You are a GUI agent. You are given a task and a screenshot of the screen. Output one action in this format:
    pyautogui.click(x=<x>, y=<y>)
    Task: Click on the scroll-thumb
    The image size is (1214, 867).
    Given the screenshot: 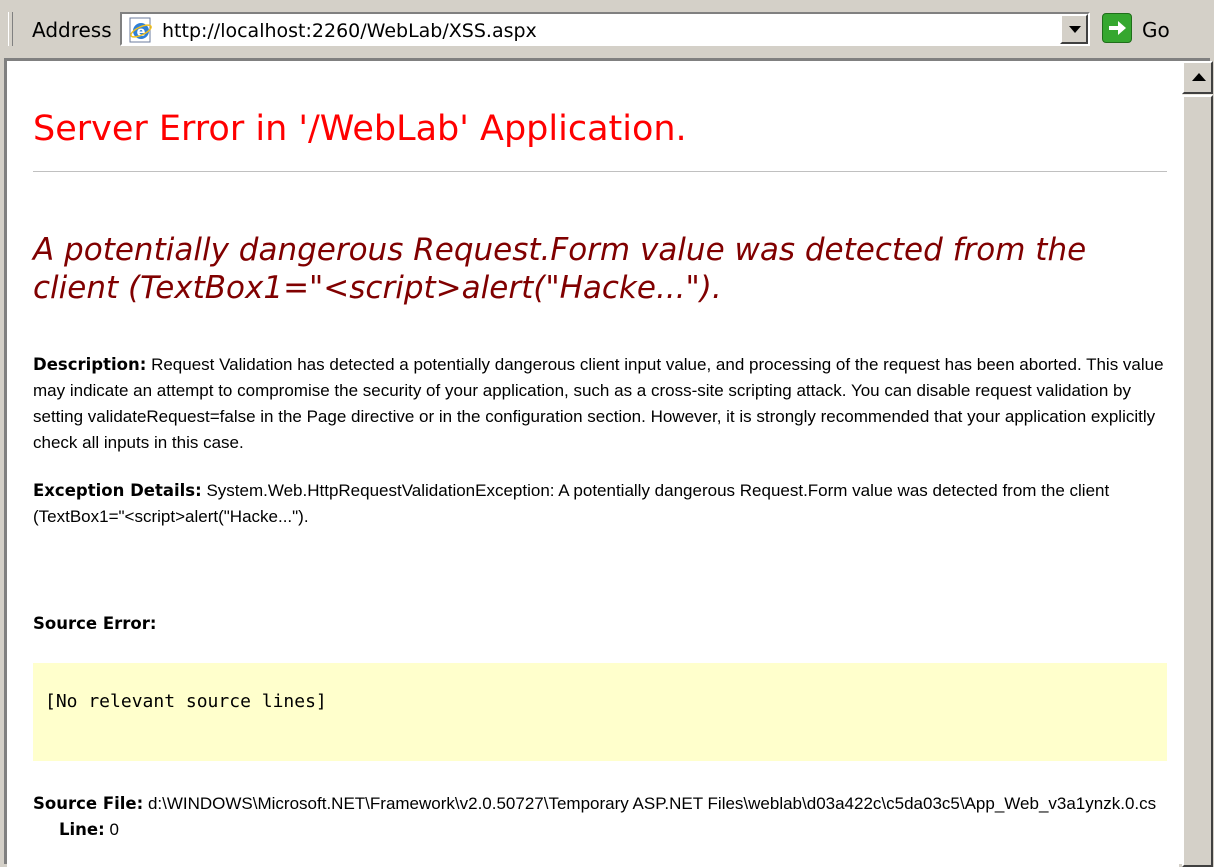 What is the action you would take?
    pyautogui.click(x=1197, y=481)
    